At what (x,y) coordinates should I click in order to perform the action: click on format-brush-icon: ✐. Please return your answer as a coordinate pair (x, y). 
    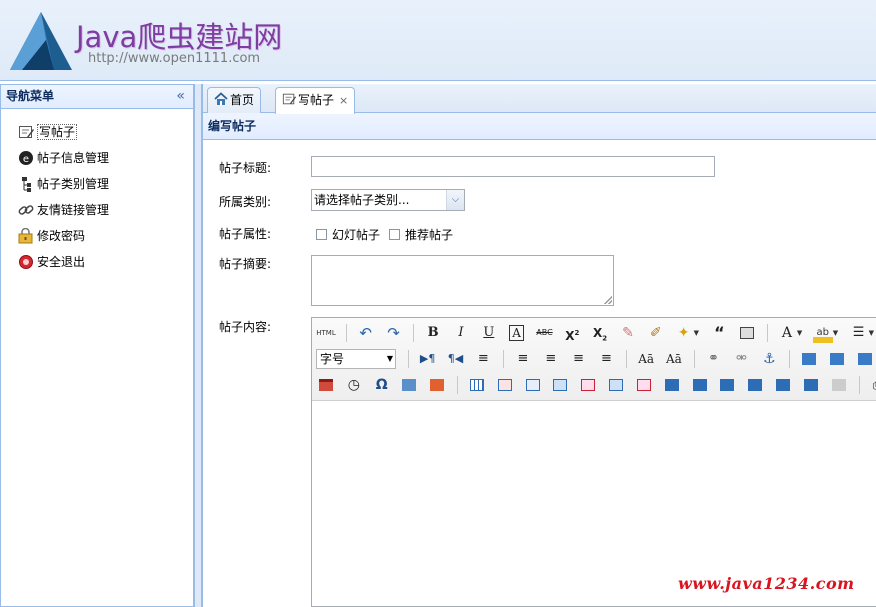
    Looking at the image, I should click on (656, 333).